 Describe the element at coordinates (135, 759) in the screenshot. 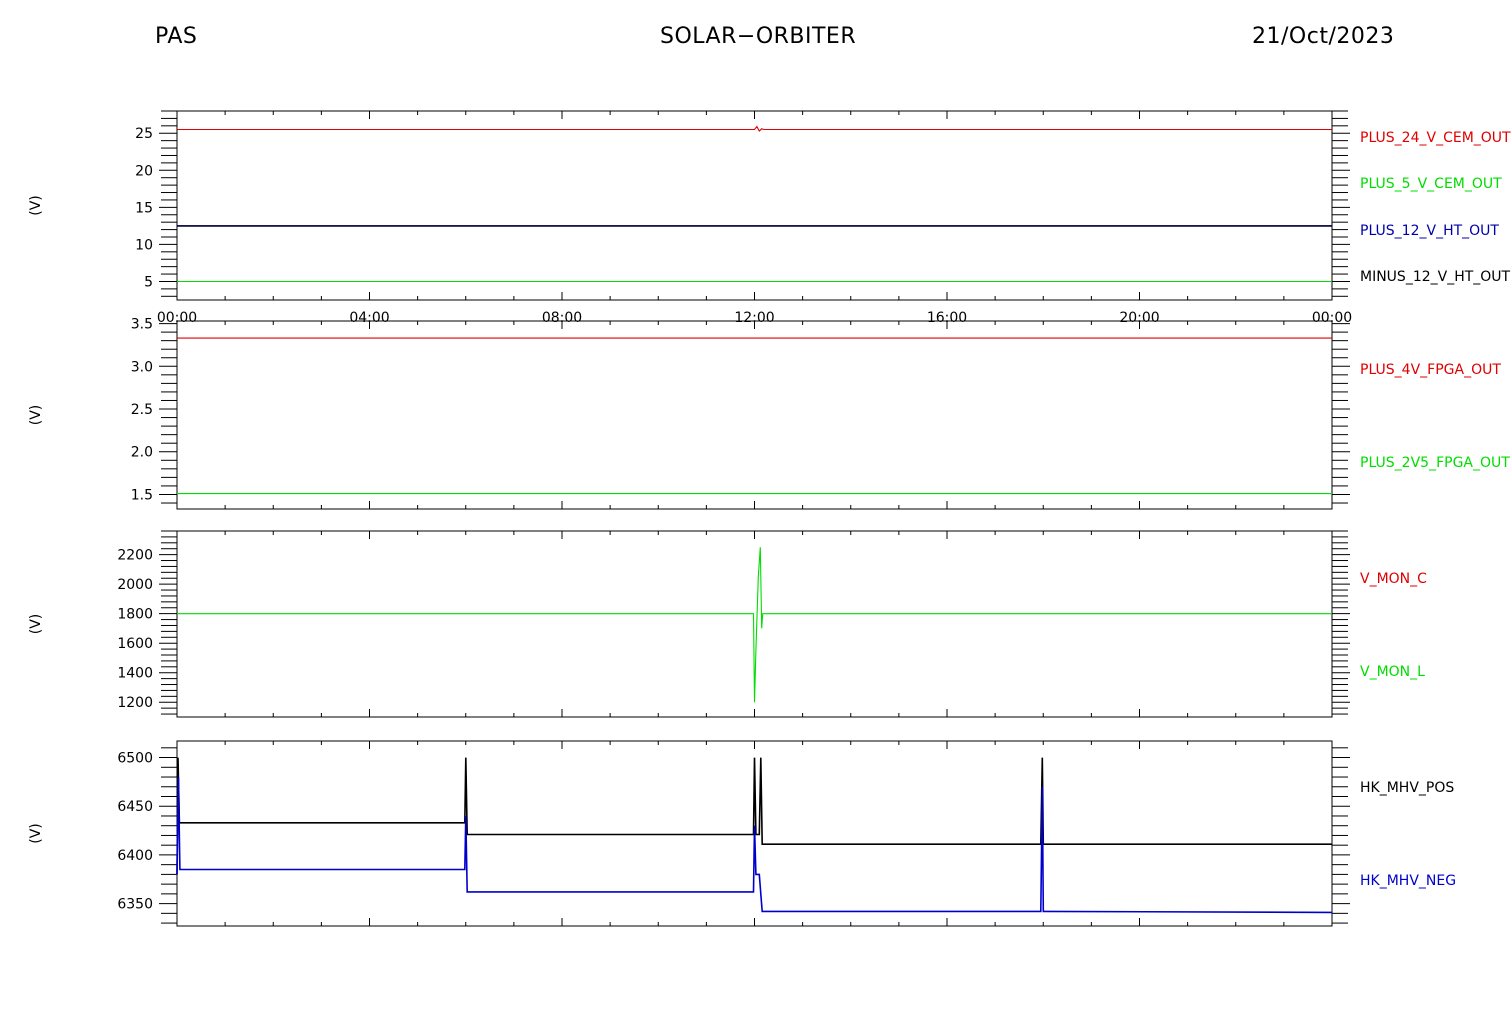

I see `y-tick-label: 6500` at that location.